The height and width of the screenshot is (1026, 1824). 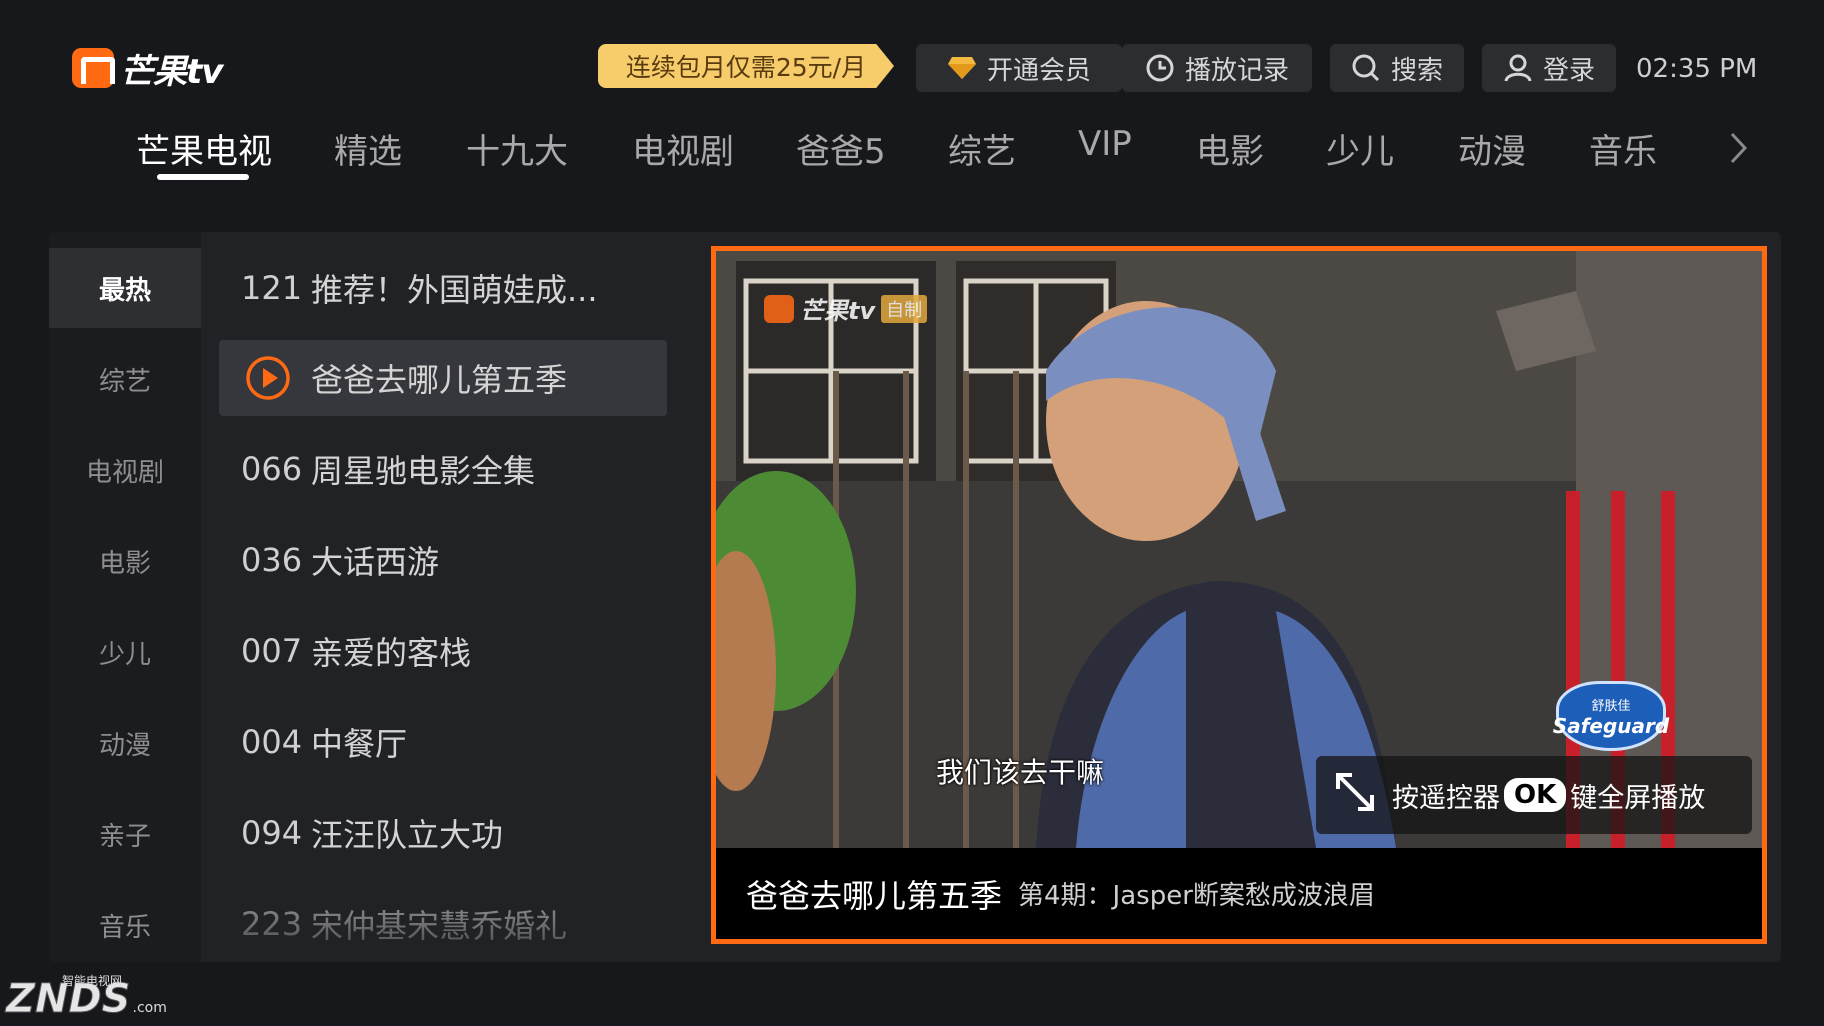 I want to click on category-hot: 最热, so click(x=125, y=288).